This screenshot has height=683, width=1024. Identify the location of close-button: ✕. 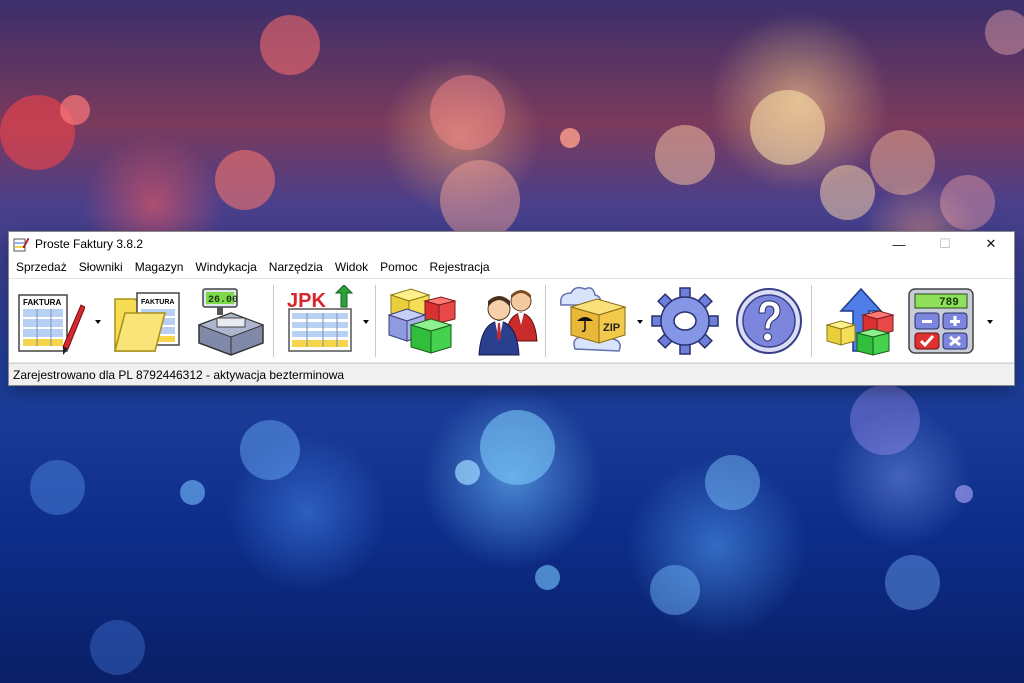
(991, 244).